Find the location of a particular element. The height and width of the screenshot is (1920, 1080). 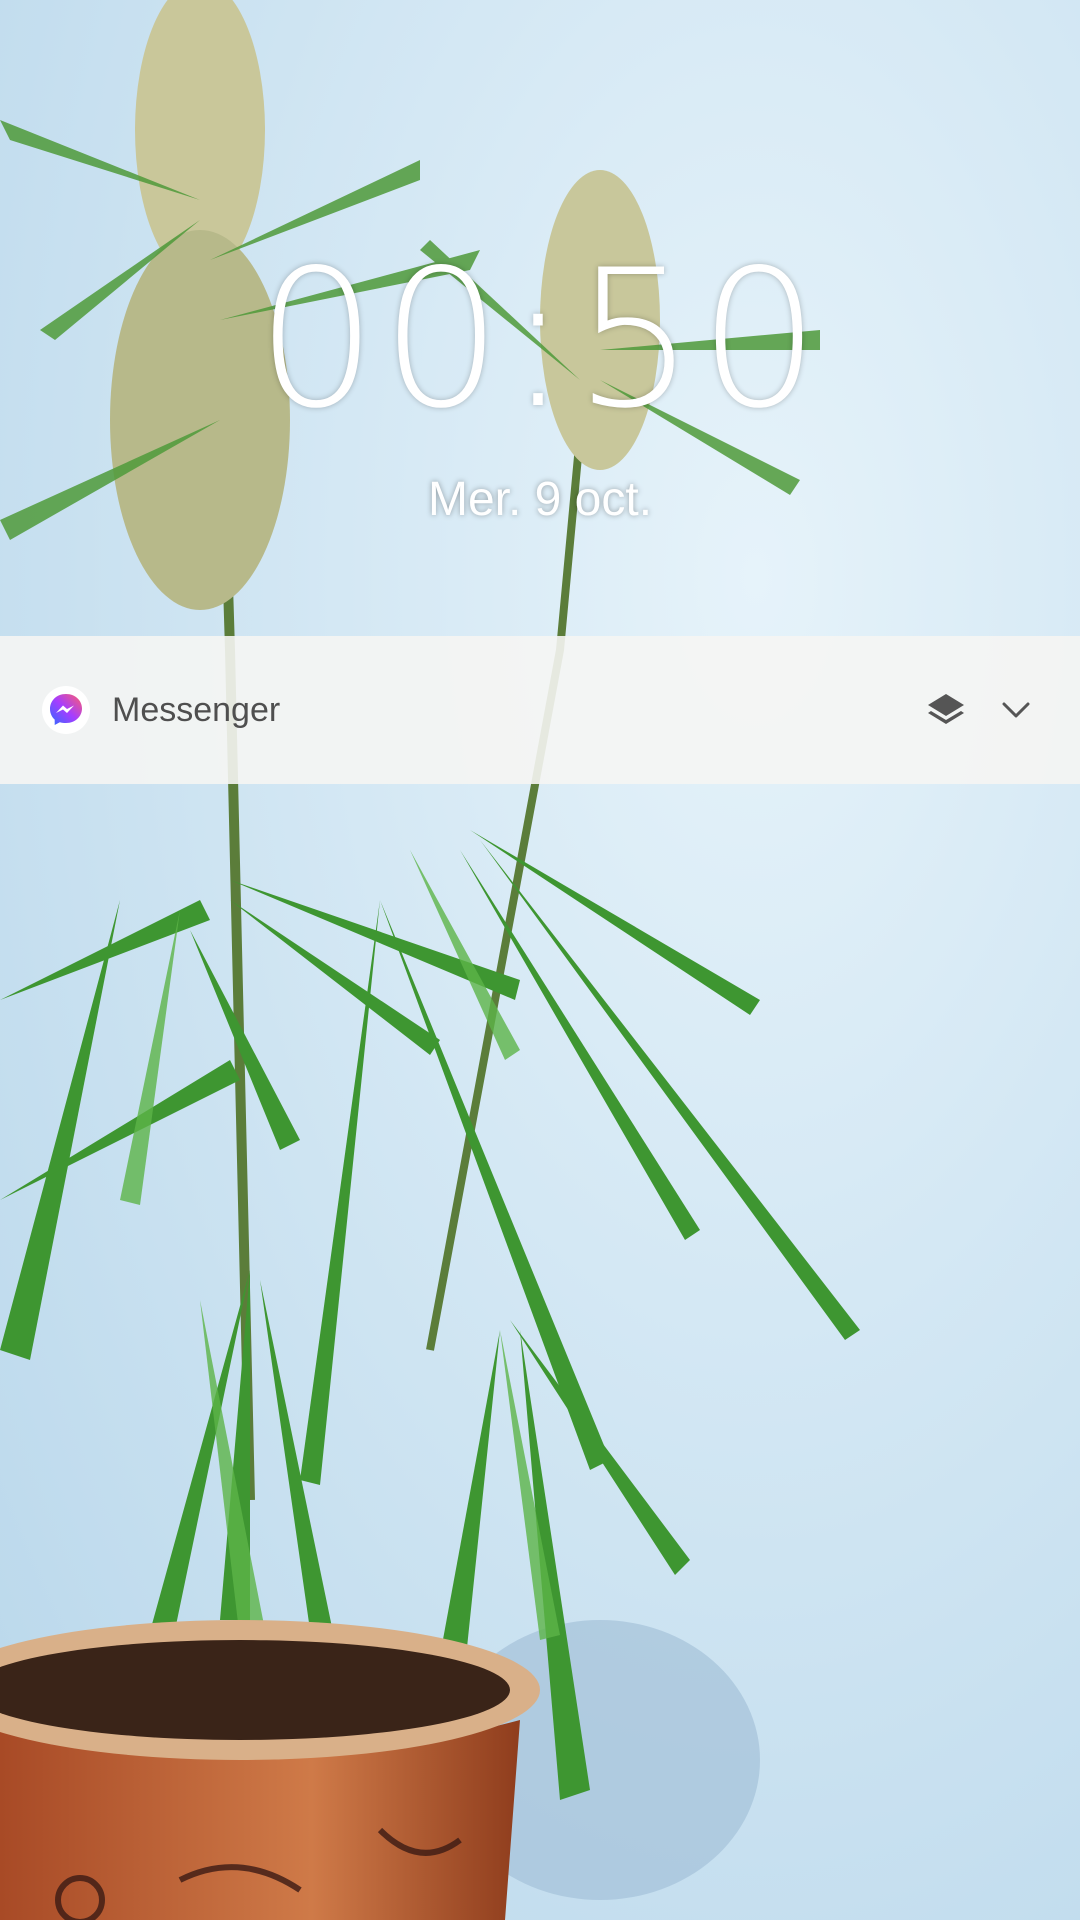

messenger-icon is located at coordinates (66, 710).